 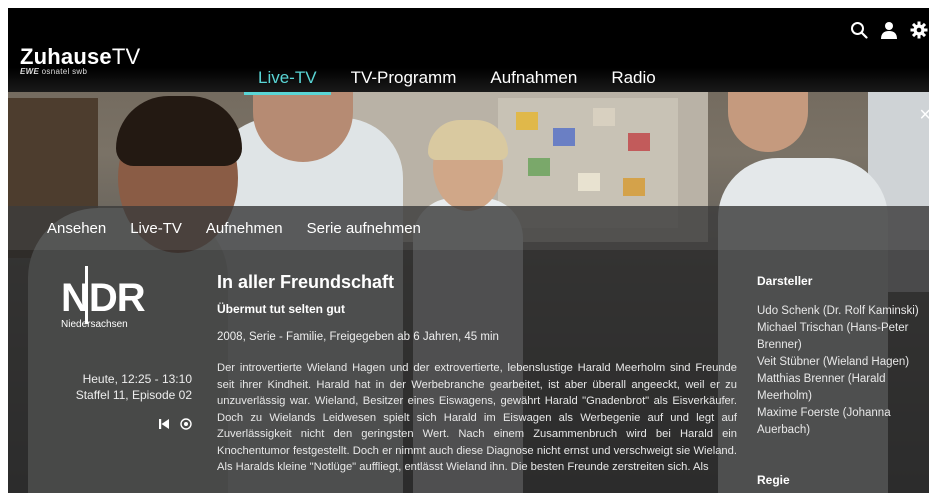 I want to click on logo-partner-ewe: EWE, so click(x=30, y=71).